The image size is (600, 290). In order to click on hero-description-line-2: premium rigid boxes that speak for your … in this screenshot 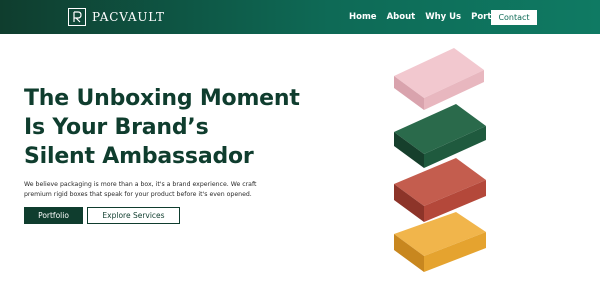, I will do `click(138, 194)`.